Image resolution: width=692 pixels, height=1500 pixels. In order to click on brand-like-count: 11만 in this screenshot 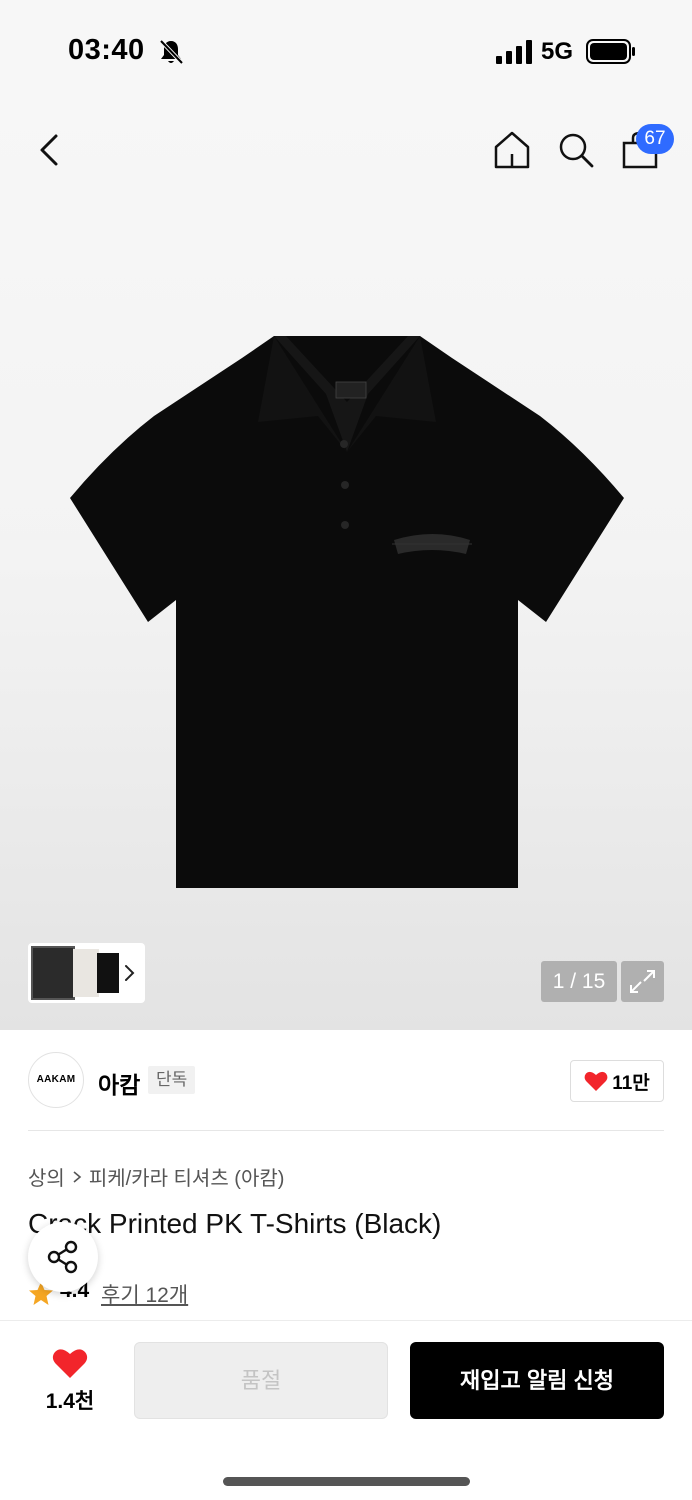, I will do `click(631, 1083)`.